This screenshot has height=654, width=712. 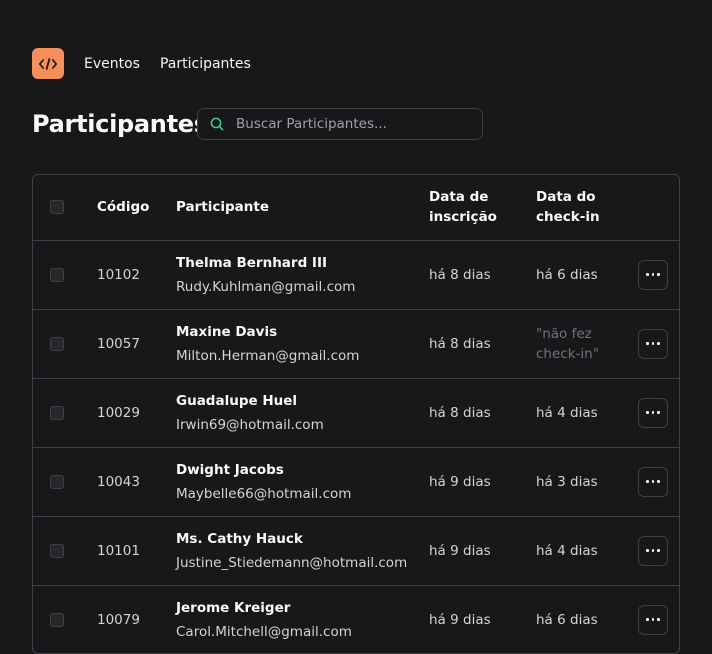 I want to click on column-header-code: Código, so click(x=136, y=207).